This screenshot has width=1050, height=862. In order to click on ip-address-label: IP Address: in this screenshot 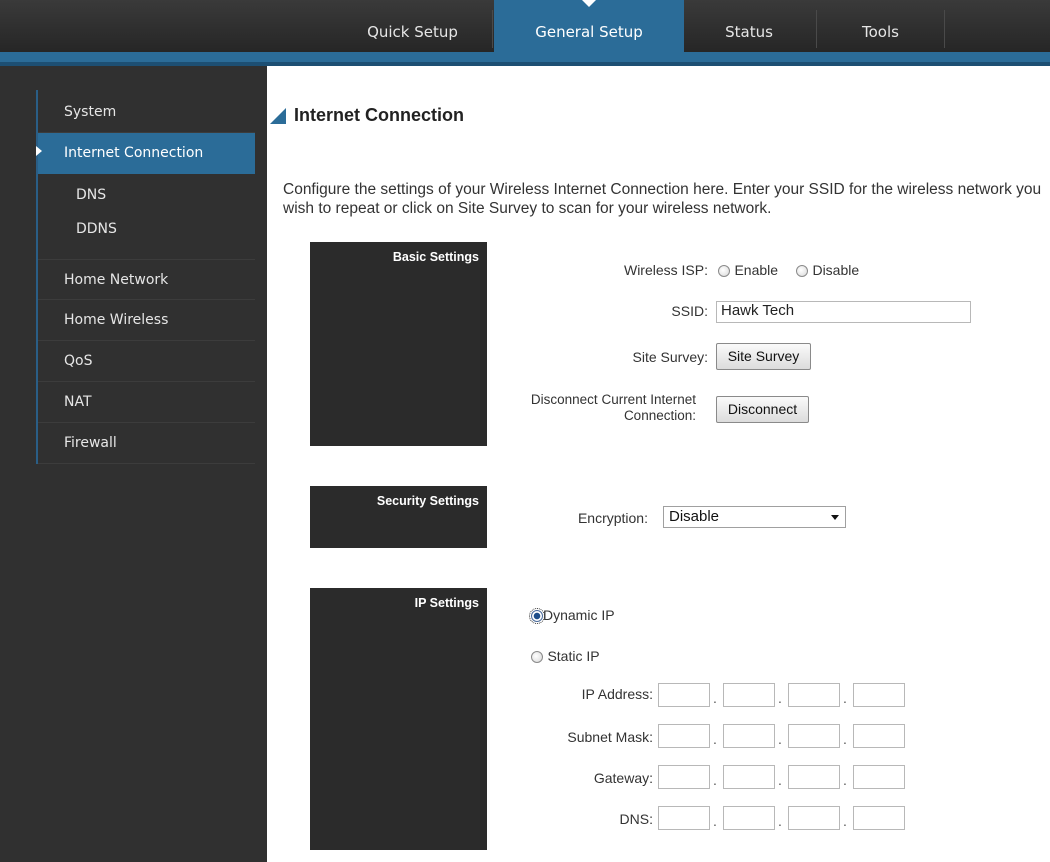, I will do `click(617, 694)`.